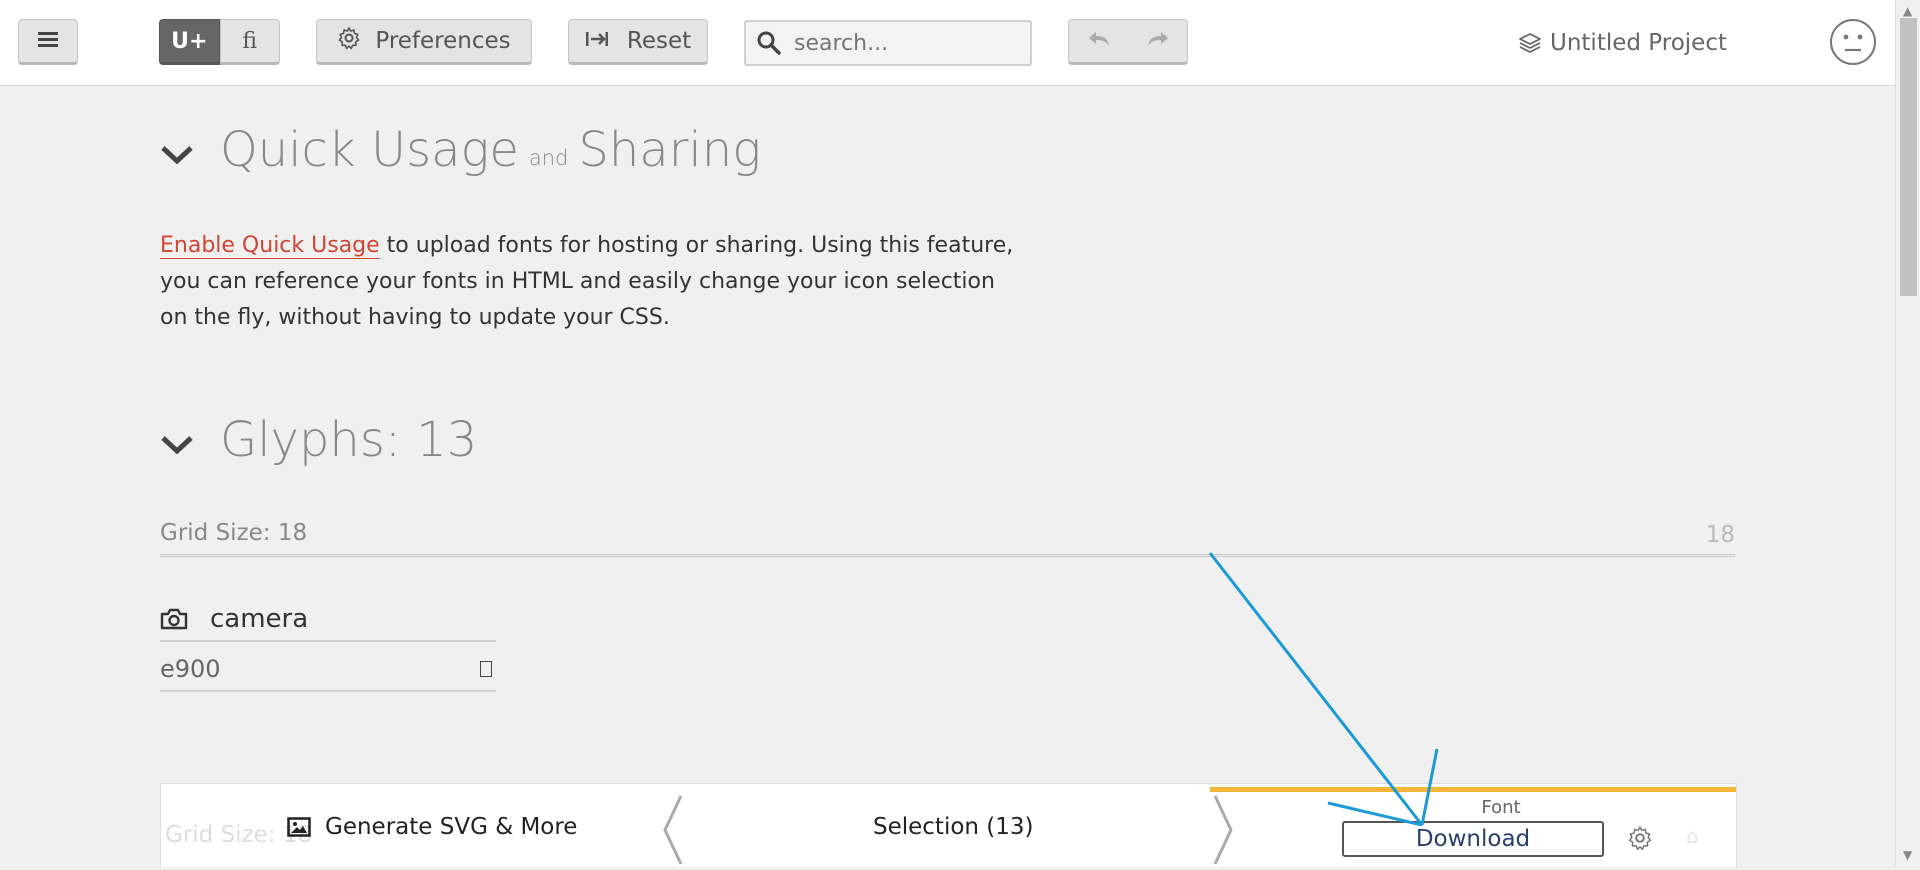  What do you see at coordinates (234, 533) in the screenshot?
I see `grid-size-label: Grid Size: 18` at bounding box center [234, 533].